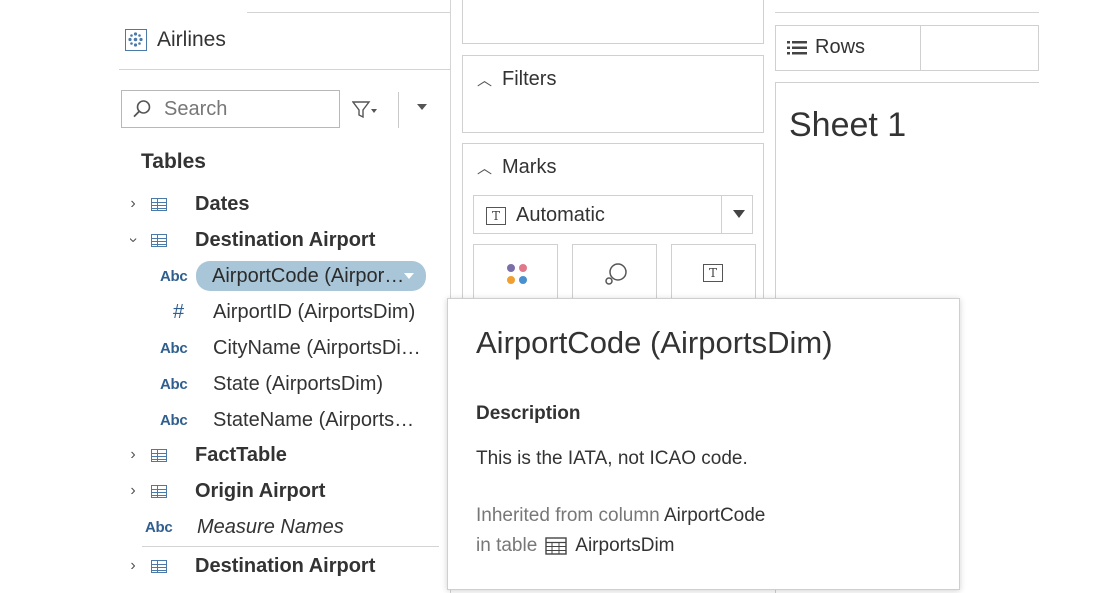 This screenshot has height=593, width=1117. What do you see at coordinates (260, 490) in the screenshot?
I see `tree-item-label: Origin Airport` at bounding box center [260, 490].